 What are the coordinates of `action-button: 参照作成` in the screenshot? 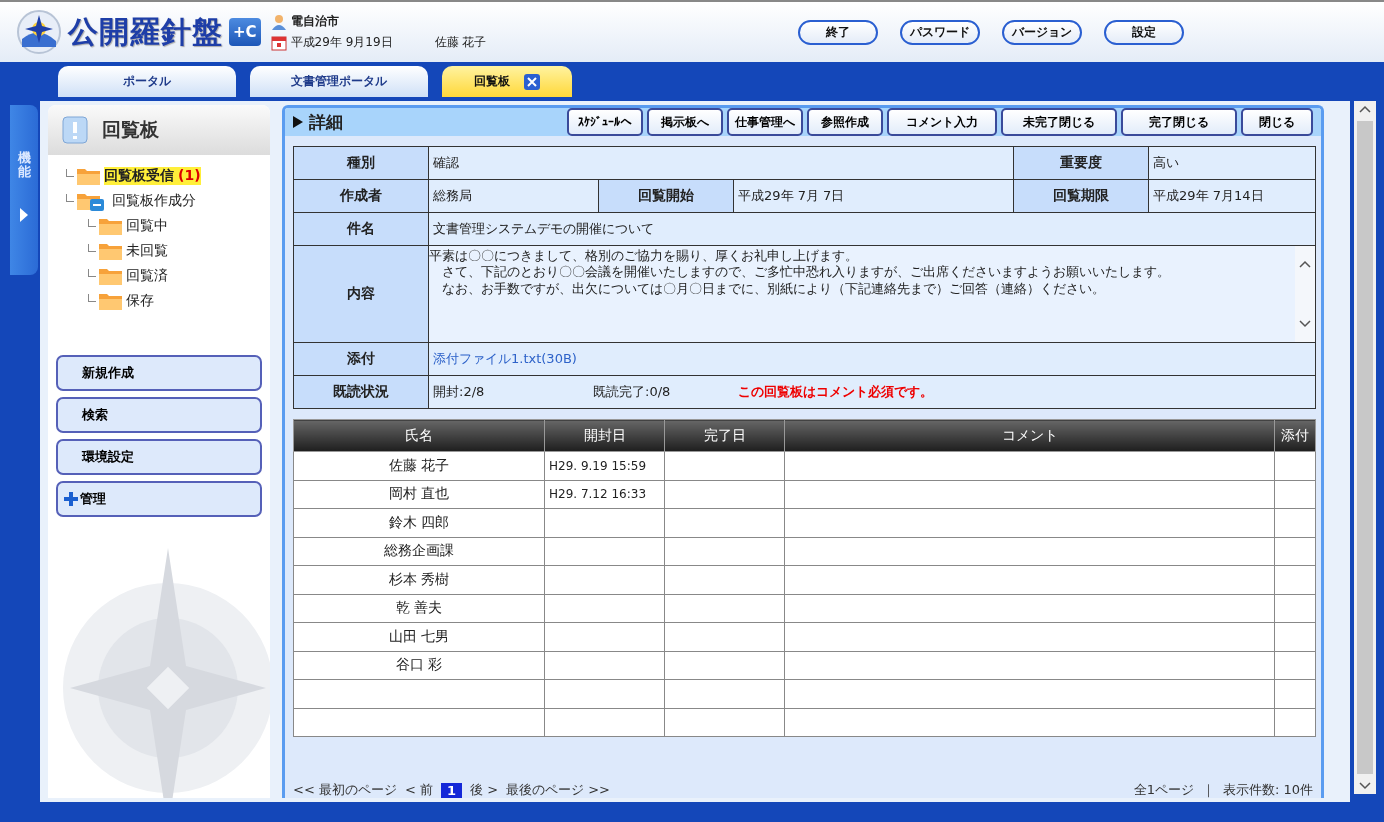 It's located at (845, 122).